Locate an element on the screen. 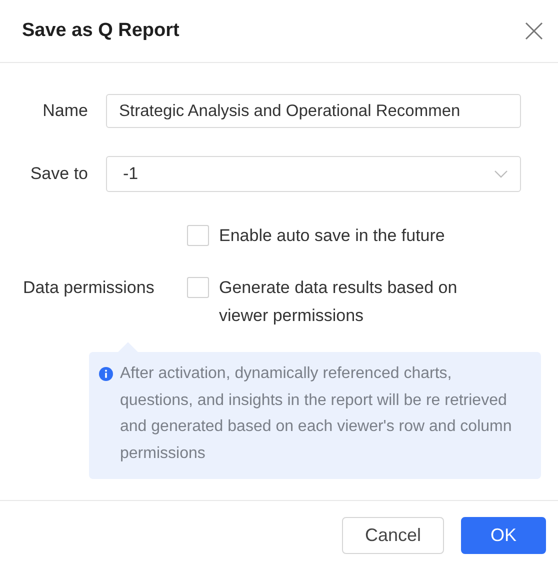 The width and height of the screenshot is (558, 574). checkbox-label: Generate data results based on viewer permissions is located at coordinates (338, 302).